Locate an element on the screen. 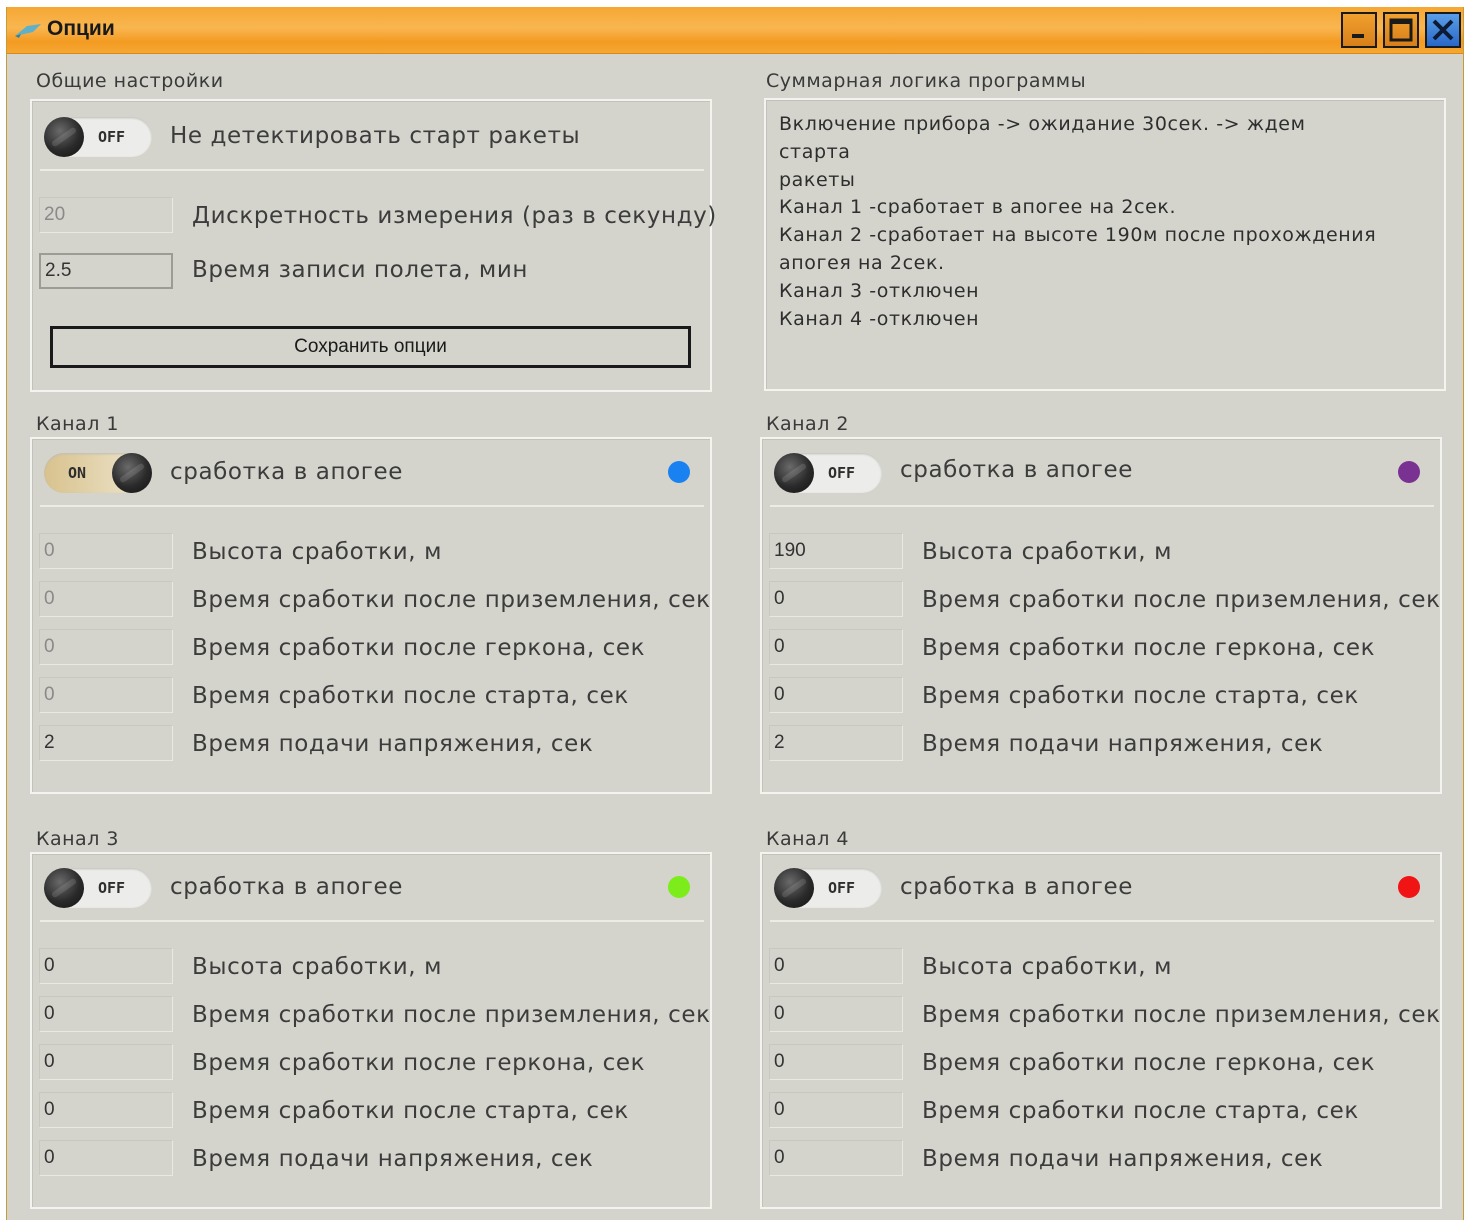  close-icon is located at coordinates (1443, 30).